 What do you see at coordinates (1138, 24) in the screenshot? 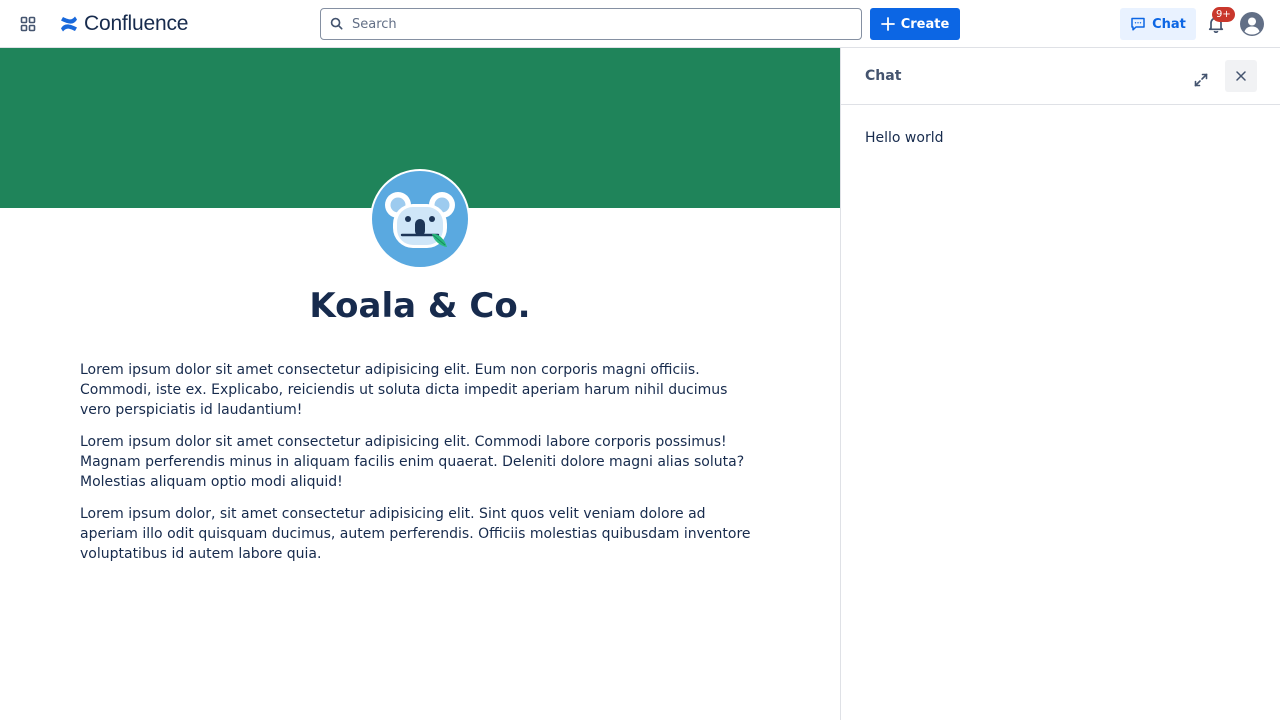
I see `chat-bubble-icon` at bounding box center [1138, 24].